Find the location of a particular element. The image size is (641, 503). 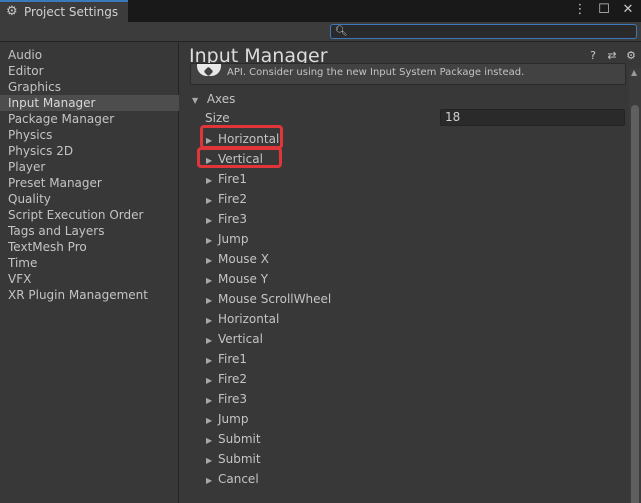

axis-label: Horizontal is located at coordinates (249, 319).